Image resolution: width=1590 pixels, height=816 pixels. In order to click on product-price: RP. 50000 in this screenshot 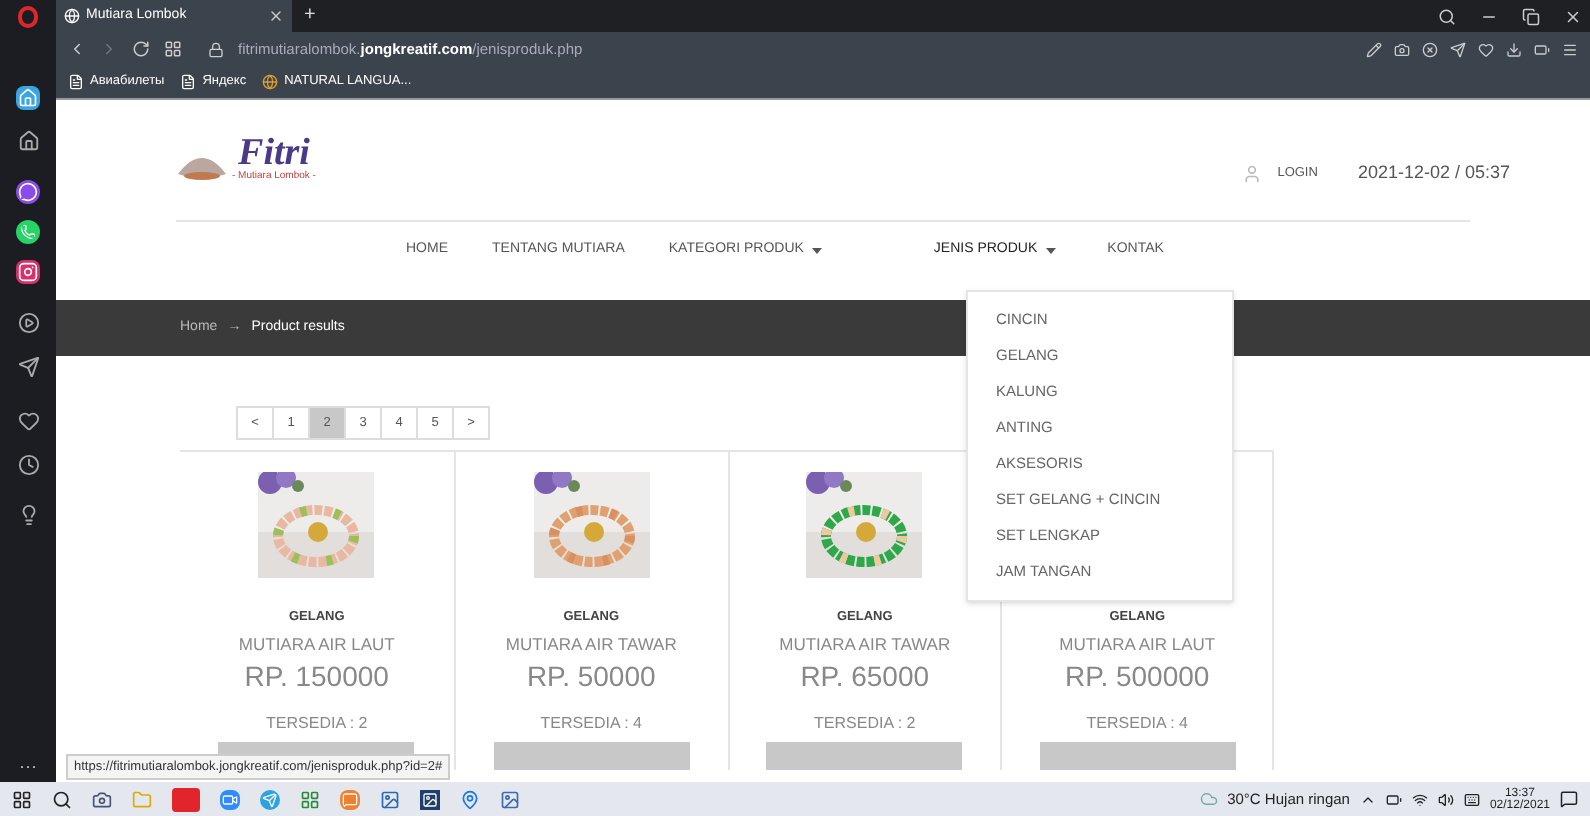, I will do `click(591, 676)`.